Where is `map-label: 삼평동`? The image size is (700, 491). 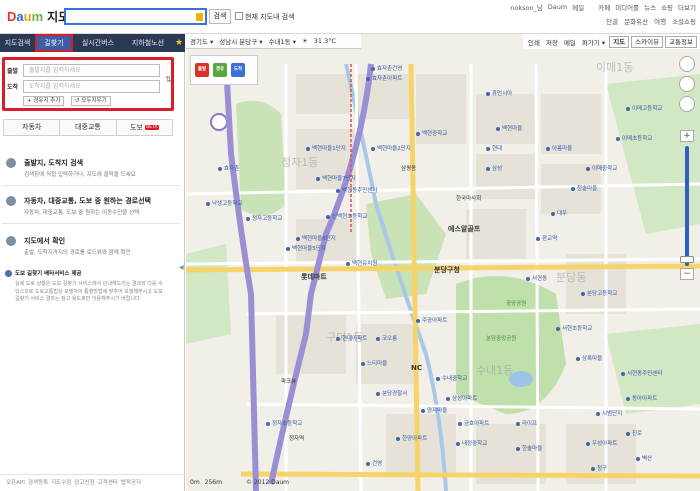
map-label: 삼평동 is located at coordinates (408, 168).